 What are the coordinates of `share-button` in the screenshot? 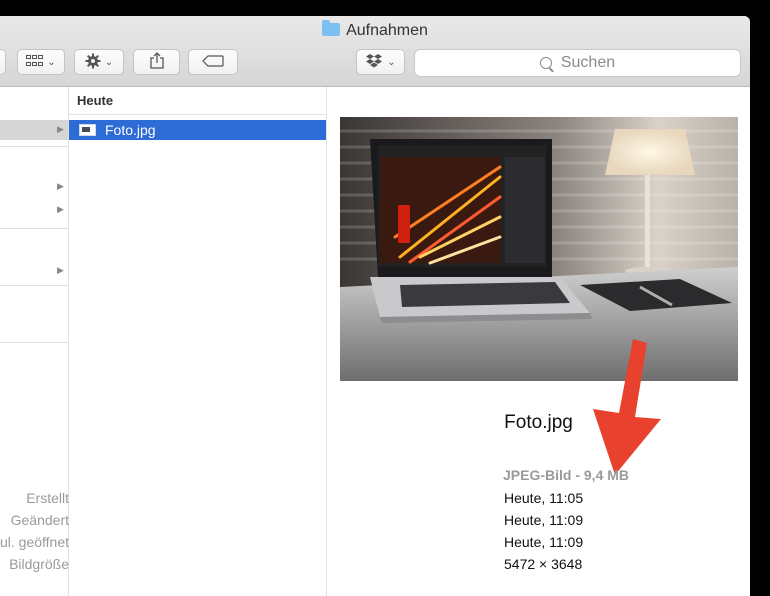 It's located at (156, 62).